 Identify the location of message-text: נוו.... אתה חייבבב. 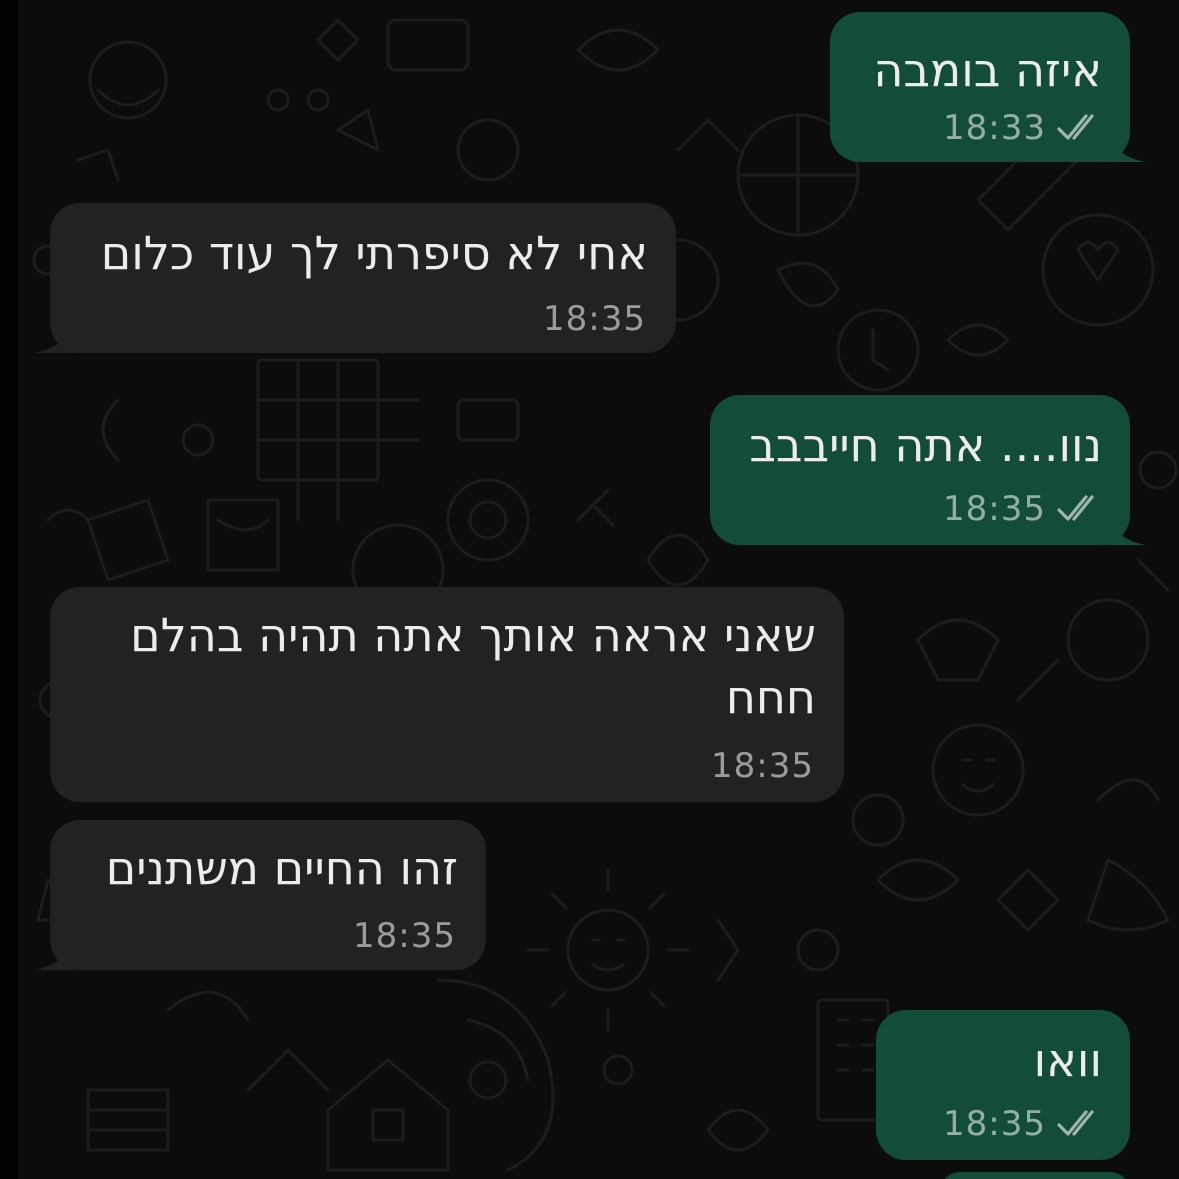
(925, 445).